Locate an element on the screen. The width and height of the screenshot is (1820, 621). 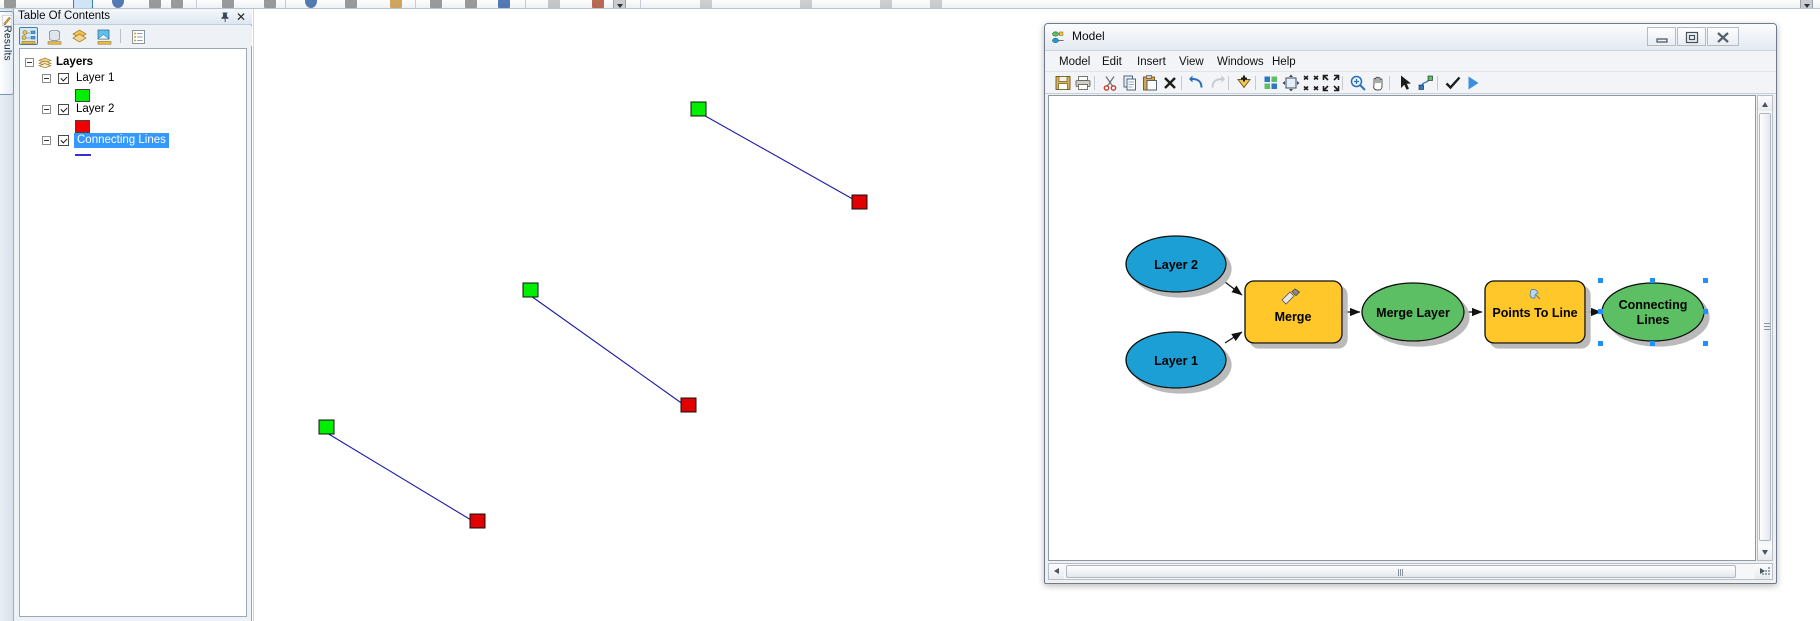
cut-icon is located at coordinates (1110, 83).